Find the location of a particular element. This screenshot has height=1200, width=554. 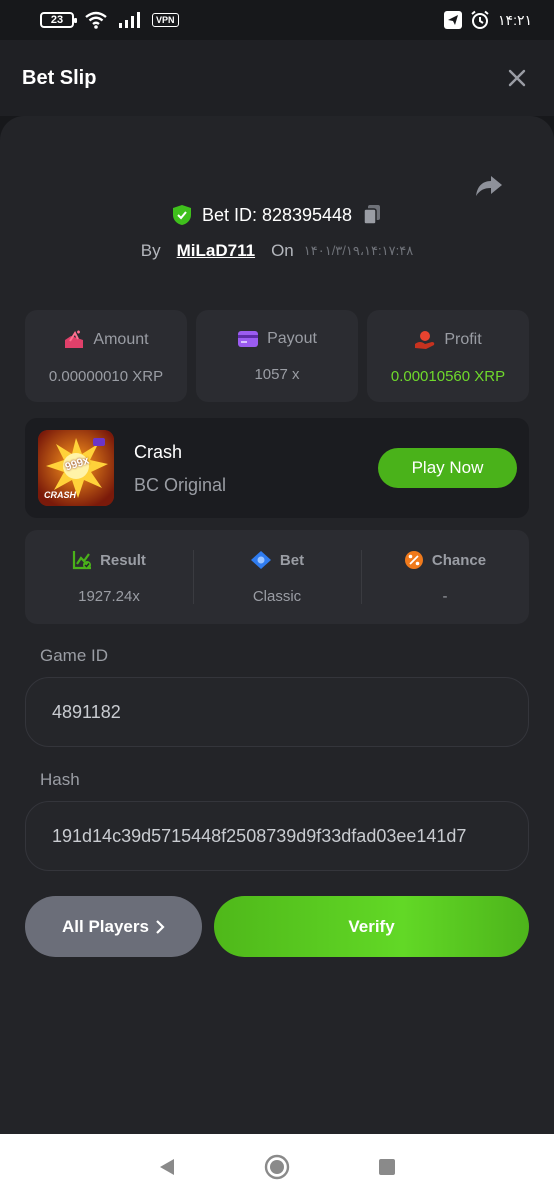

battery-icon: 23 is located at coordinates (58, 20).